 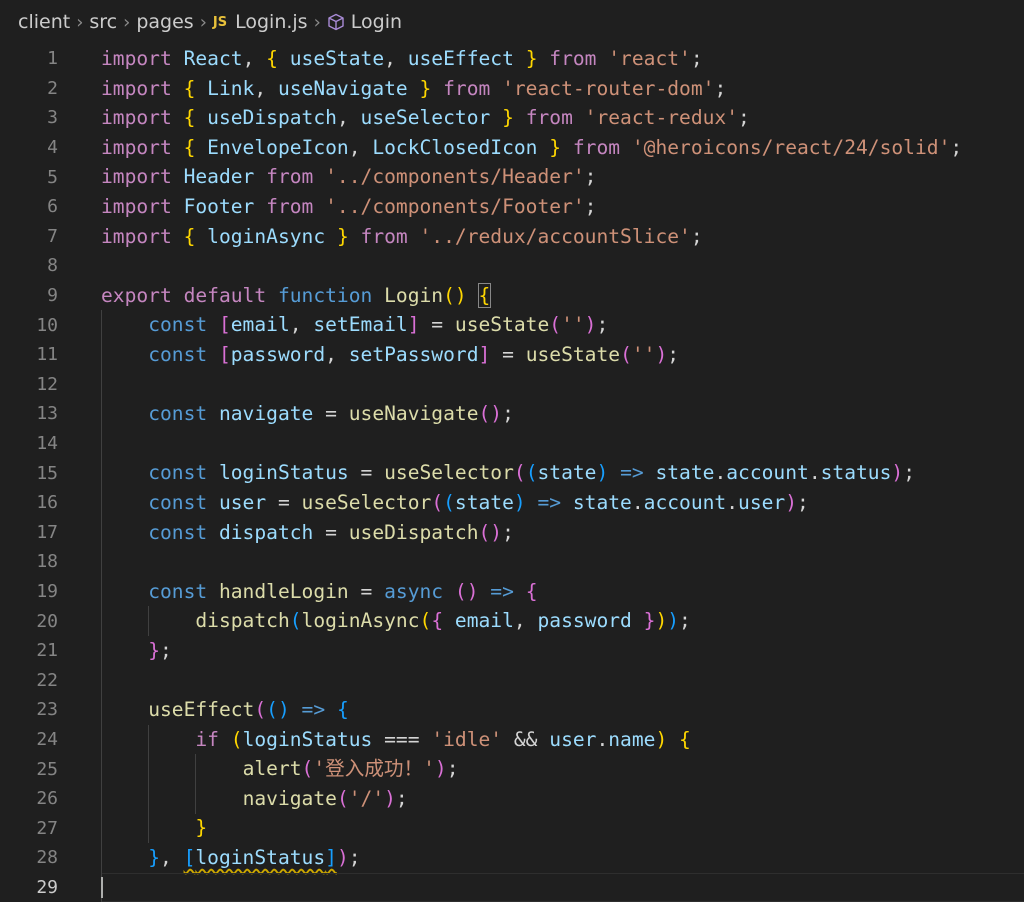 What do you see at coordinates (164, 22) in the screenshot?
I see `breadcrumb-item-pages: pages` at bounding box center [164, 22].